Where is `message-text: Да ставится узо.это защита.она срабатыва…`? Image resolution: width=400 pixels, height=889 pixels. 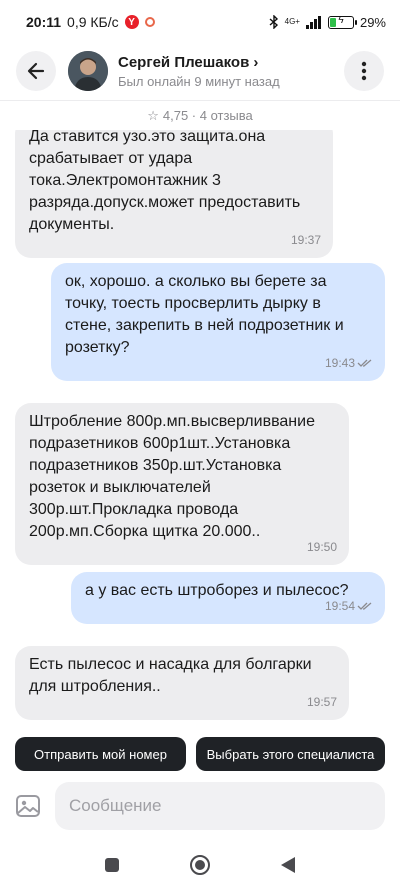 message-text: Да ставится узо.это защита.она срабатыва… is located at coordinates (165, 181).